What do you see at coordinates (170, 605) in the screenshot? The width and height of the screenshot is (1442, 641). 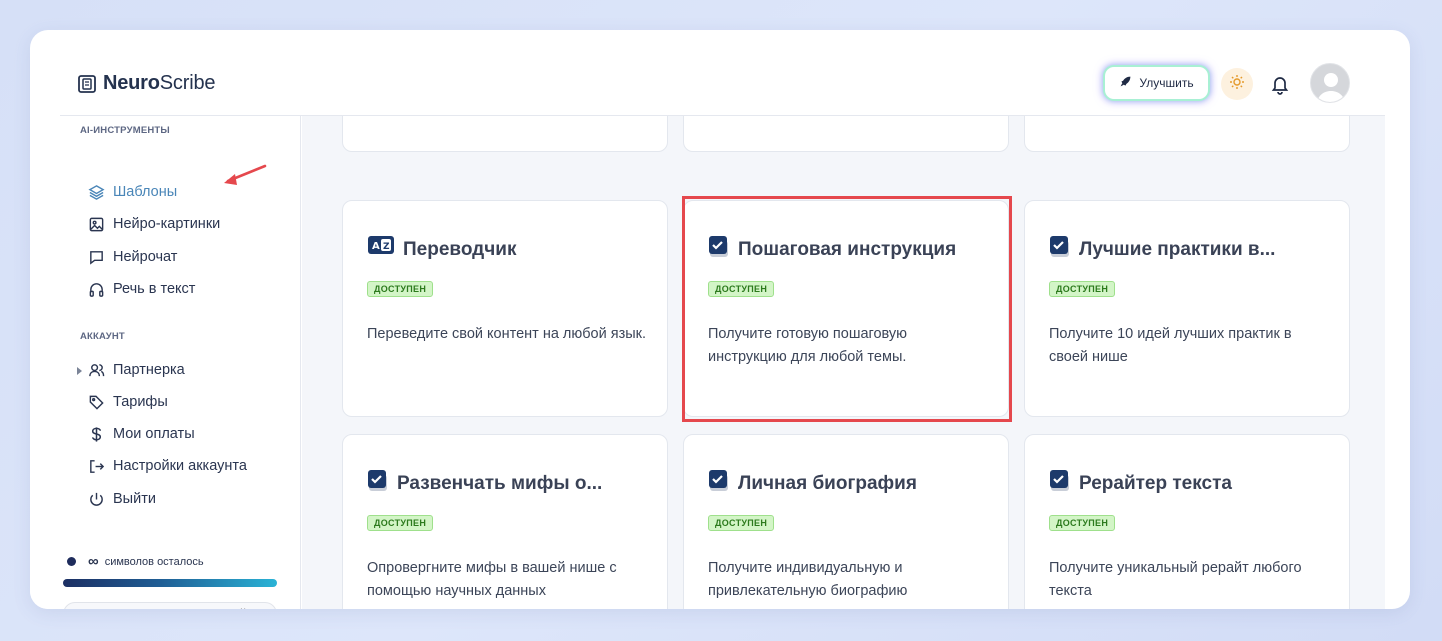 I see `bottom-pill-field: ×` at bounding box center [170, 605].